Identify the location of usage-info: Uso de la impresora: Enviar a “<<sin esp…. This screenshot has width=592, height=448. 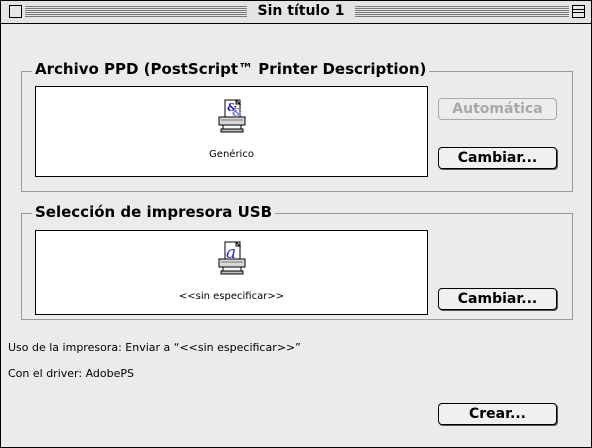
(154, 347).